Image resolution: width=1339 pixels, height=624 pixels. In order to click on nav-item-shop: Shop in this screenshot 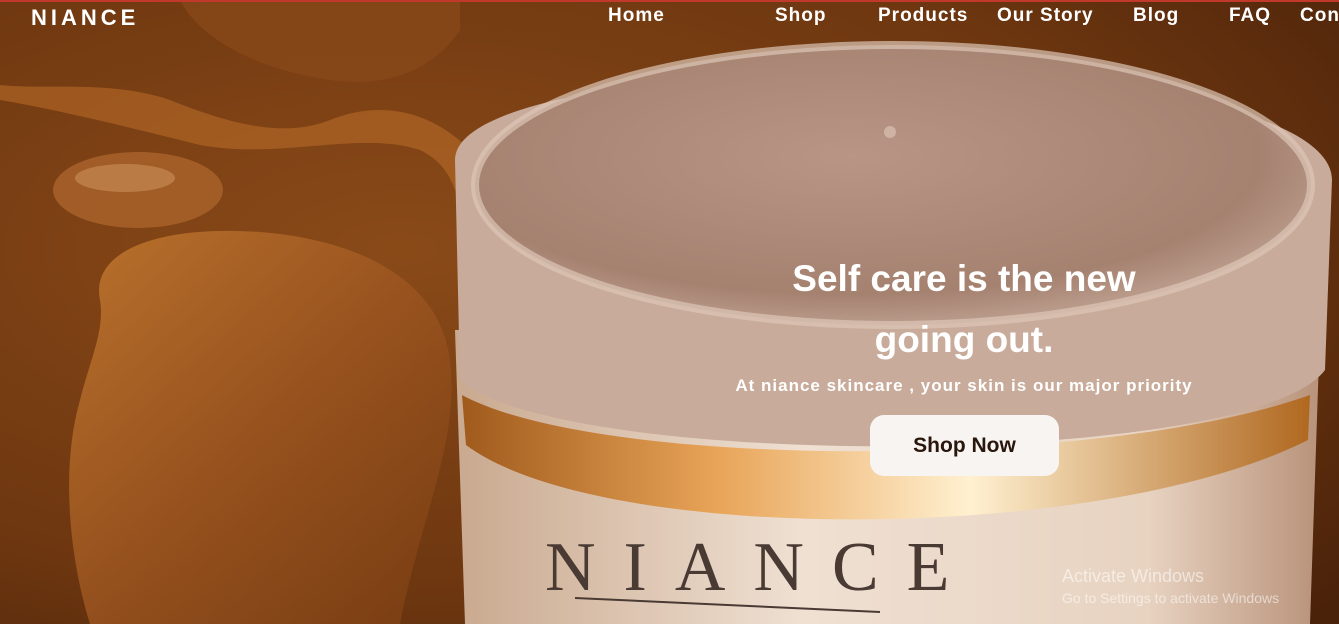, I will do `click(801, 16)`.